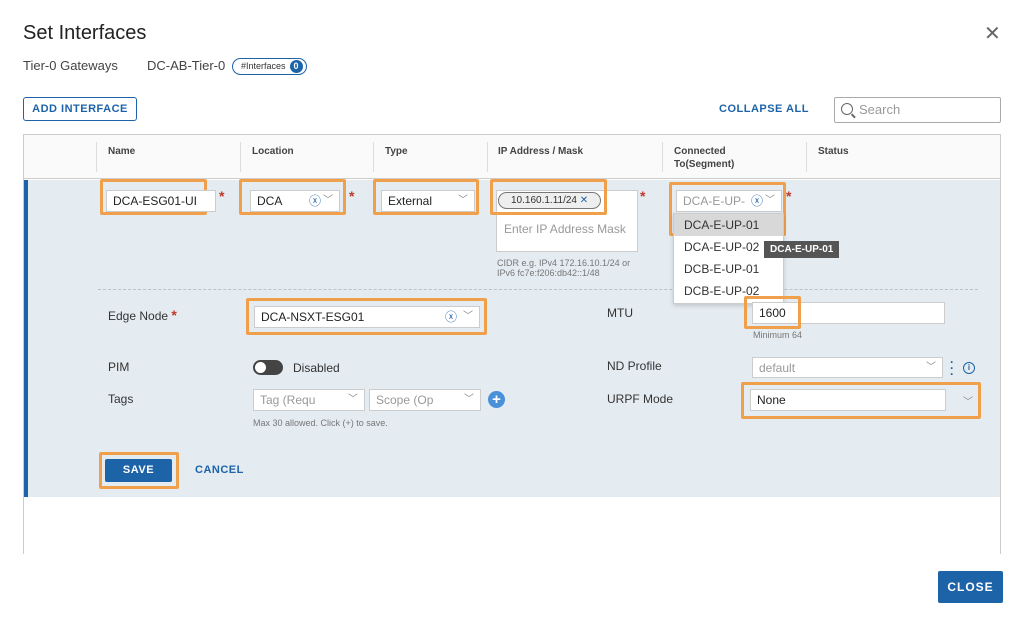 The image size is (1024, 627). Describe the element at coordinates (544, 200) in the screenshot. I see `ip-tag-label: 10.160.1.11/24` at that location.